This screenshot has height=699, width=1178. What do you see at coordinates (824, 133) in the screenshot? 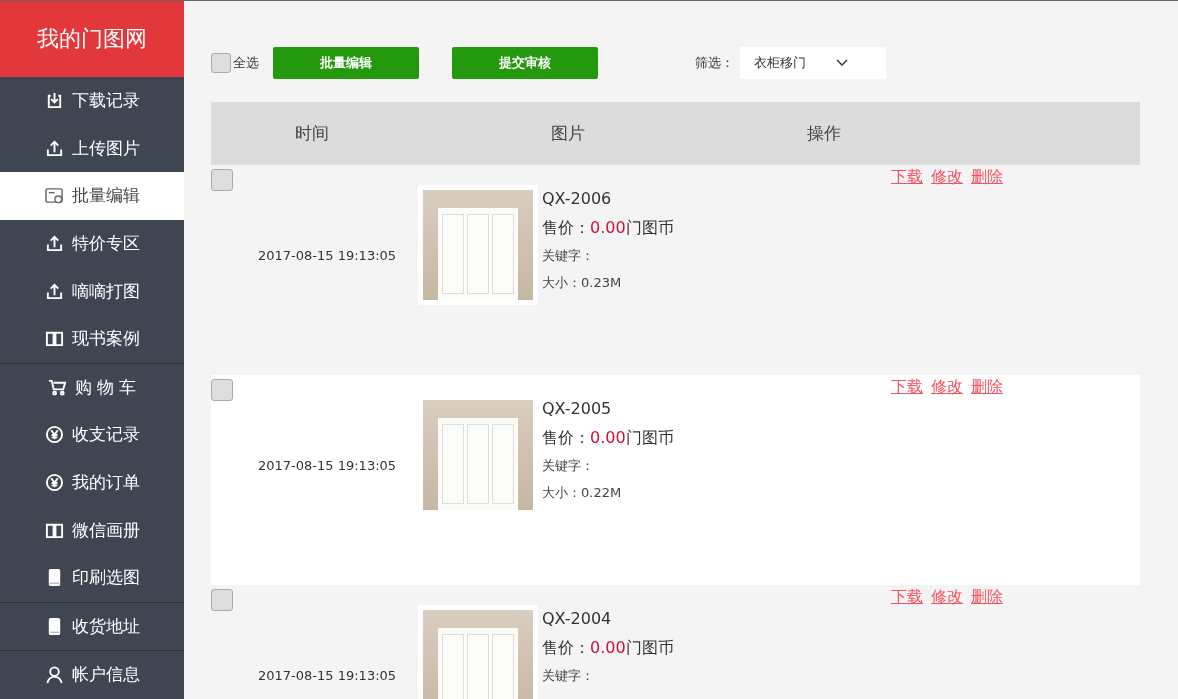
I see `column-header: 操作` at bounding box center [824, 133].